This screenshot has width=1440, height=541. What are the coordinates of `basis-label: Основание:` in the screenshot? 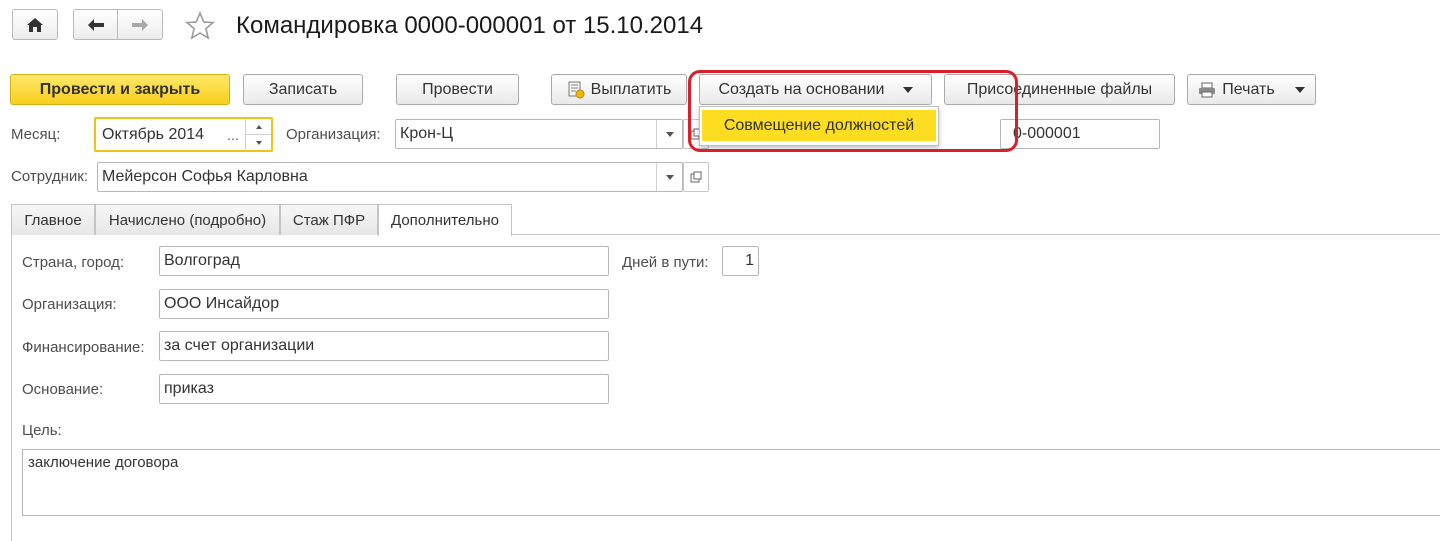 It's located at (63, 389).